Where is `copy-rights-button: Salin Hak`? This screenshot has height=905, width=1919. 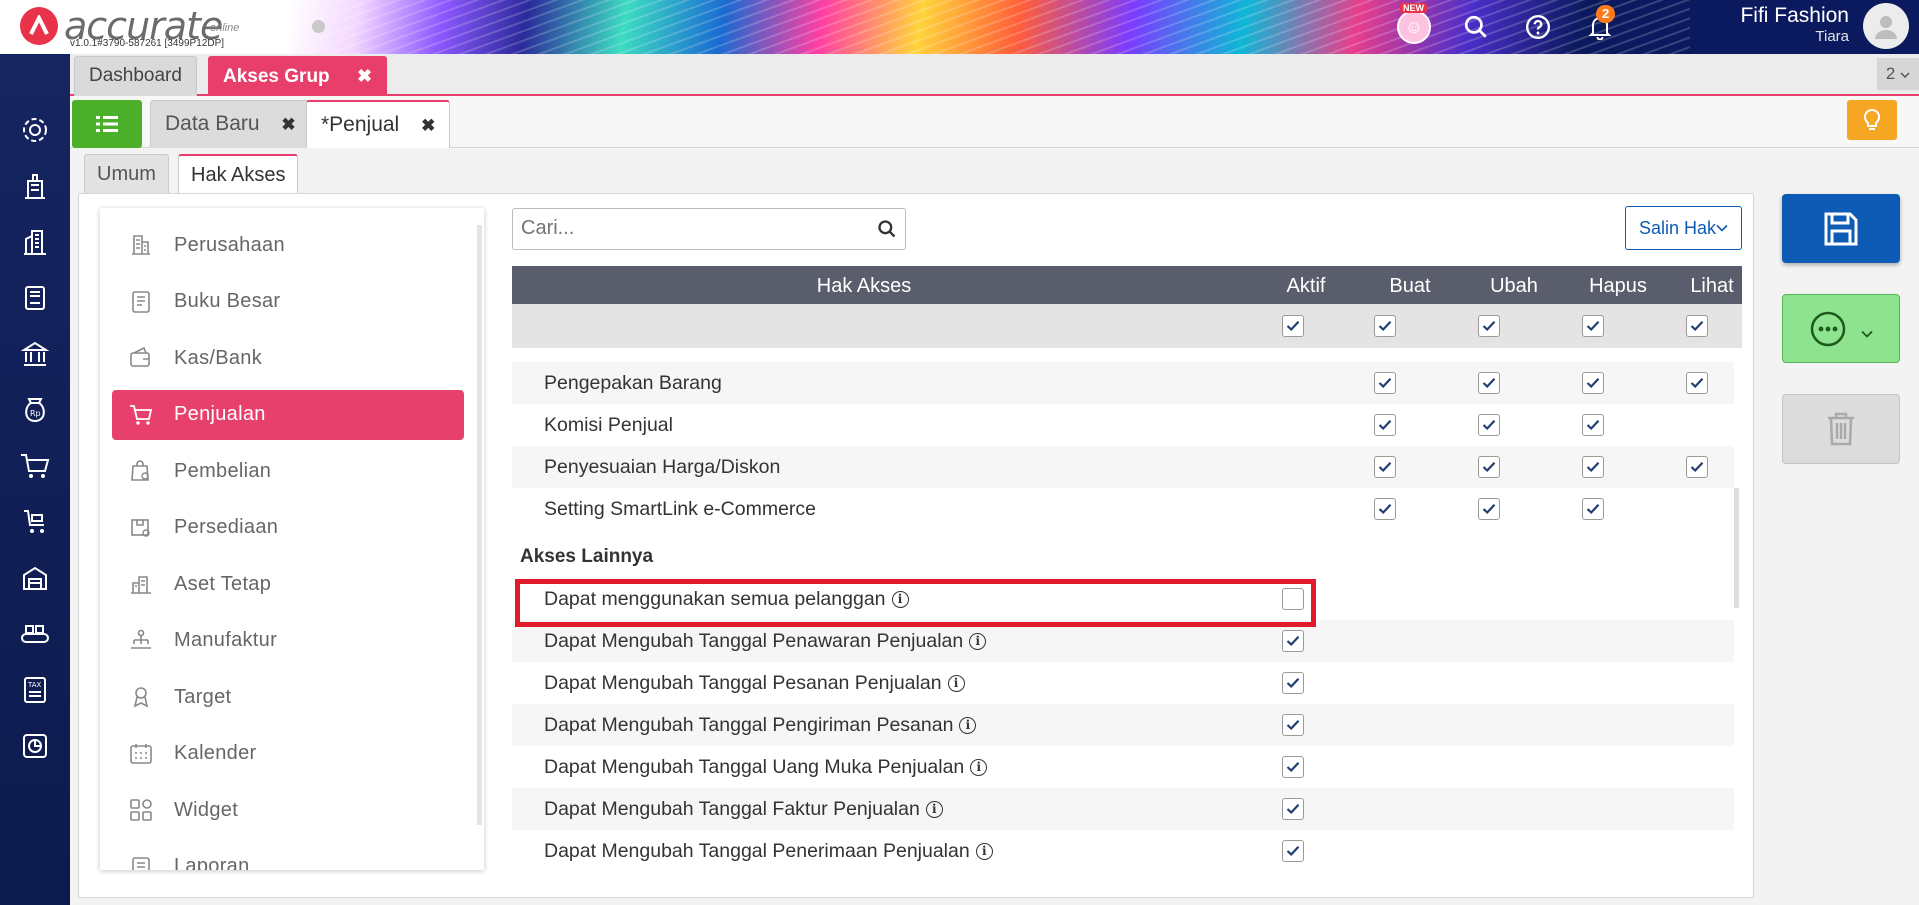 copy-rights-button: Salin Hak is located at coordinates (1683, 228).